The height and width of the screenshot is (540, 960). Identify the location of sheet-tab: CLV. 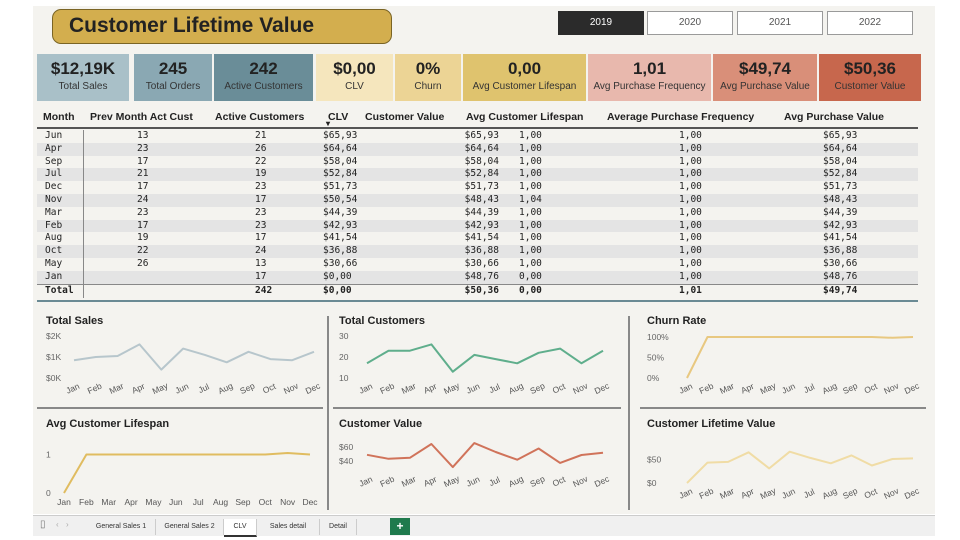
(240, 528).